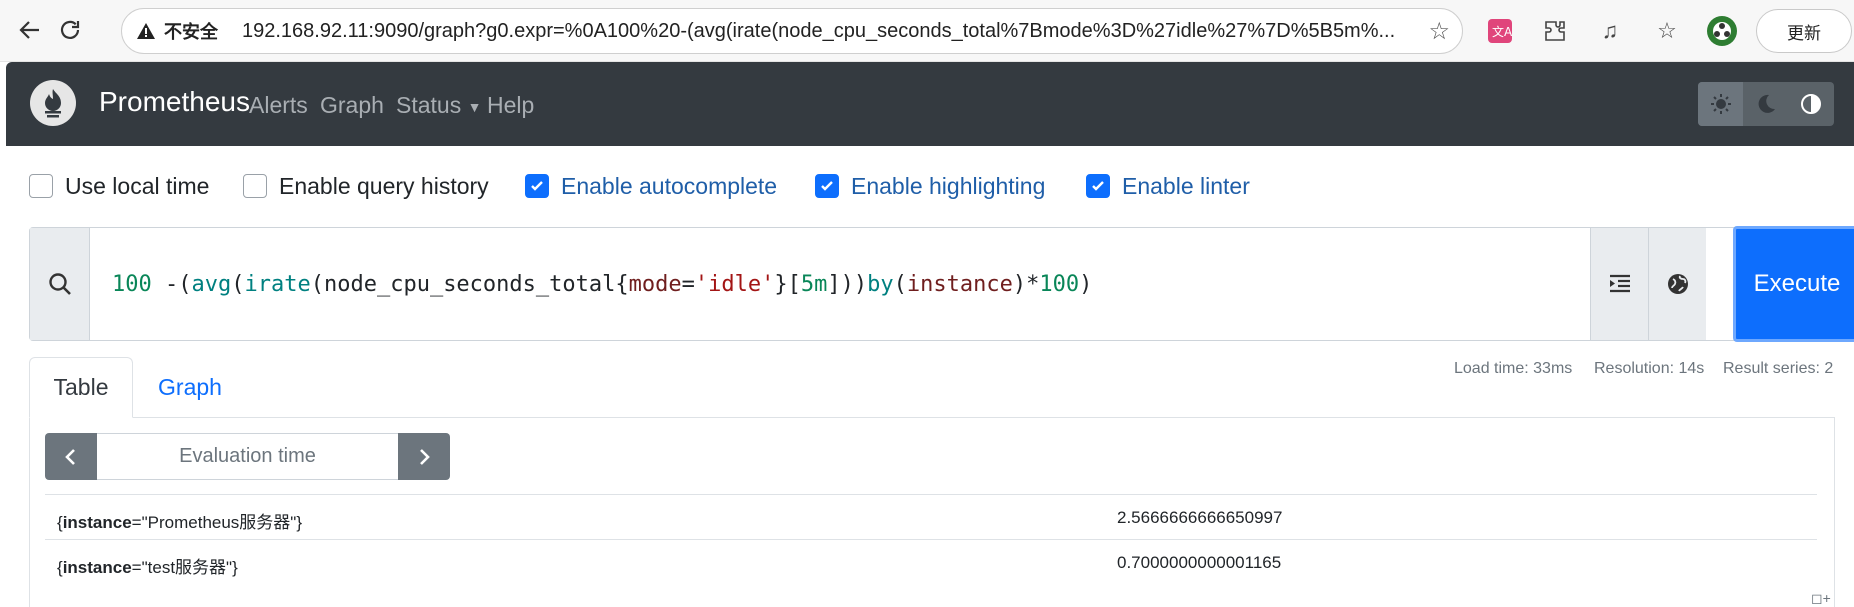 This screenshot has width=1854, height=607. Describe the element at coordinates (1555, 31) in the screenshot. I see `extensions-icon` at that location.